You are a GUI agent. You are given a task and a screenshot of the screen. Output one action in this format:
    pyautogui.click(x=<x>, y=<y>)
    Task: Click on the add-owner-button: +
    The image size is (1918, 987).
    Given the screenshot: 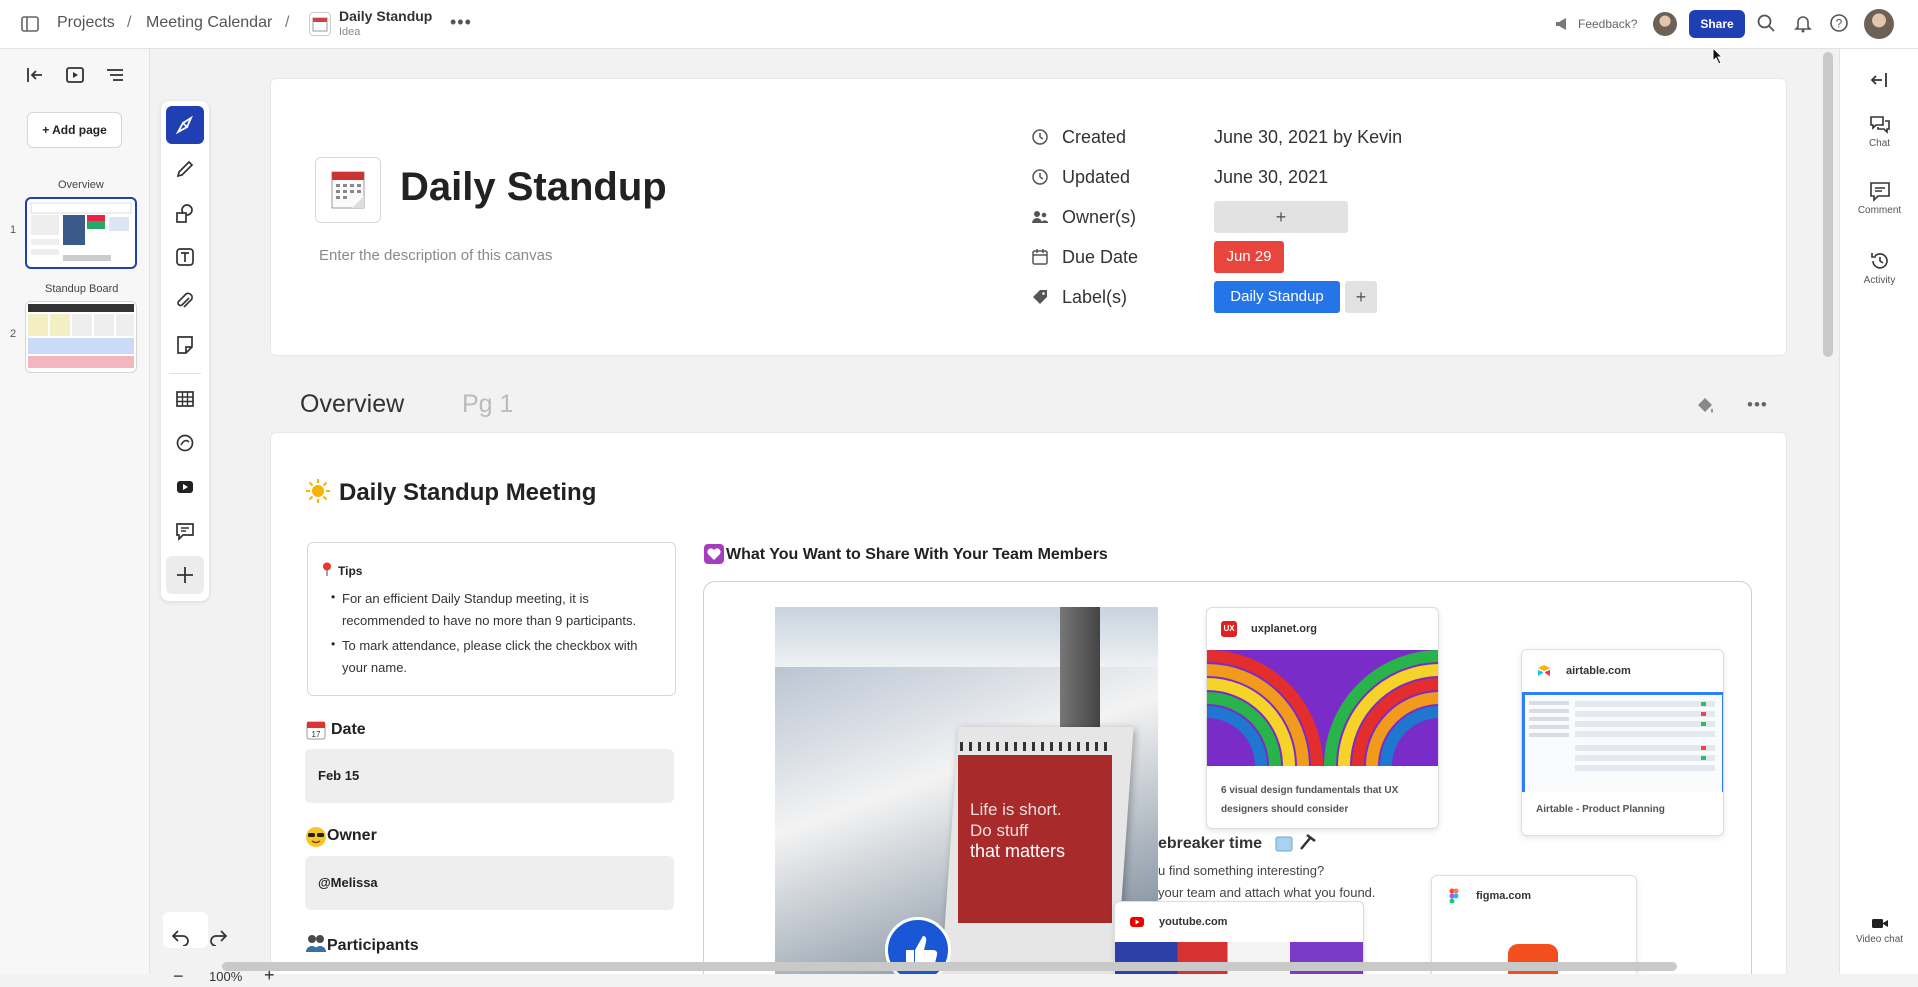 What is the action you would take?
    pyautogui.click(x=1281, y=217)
    